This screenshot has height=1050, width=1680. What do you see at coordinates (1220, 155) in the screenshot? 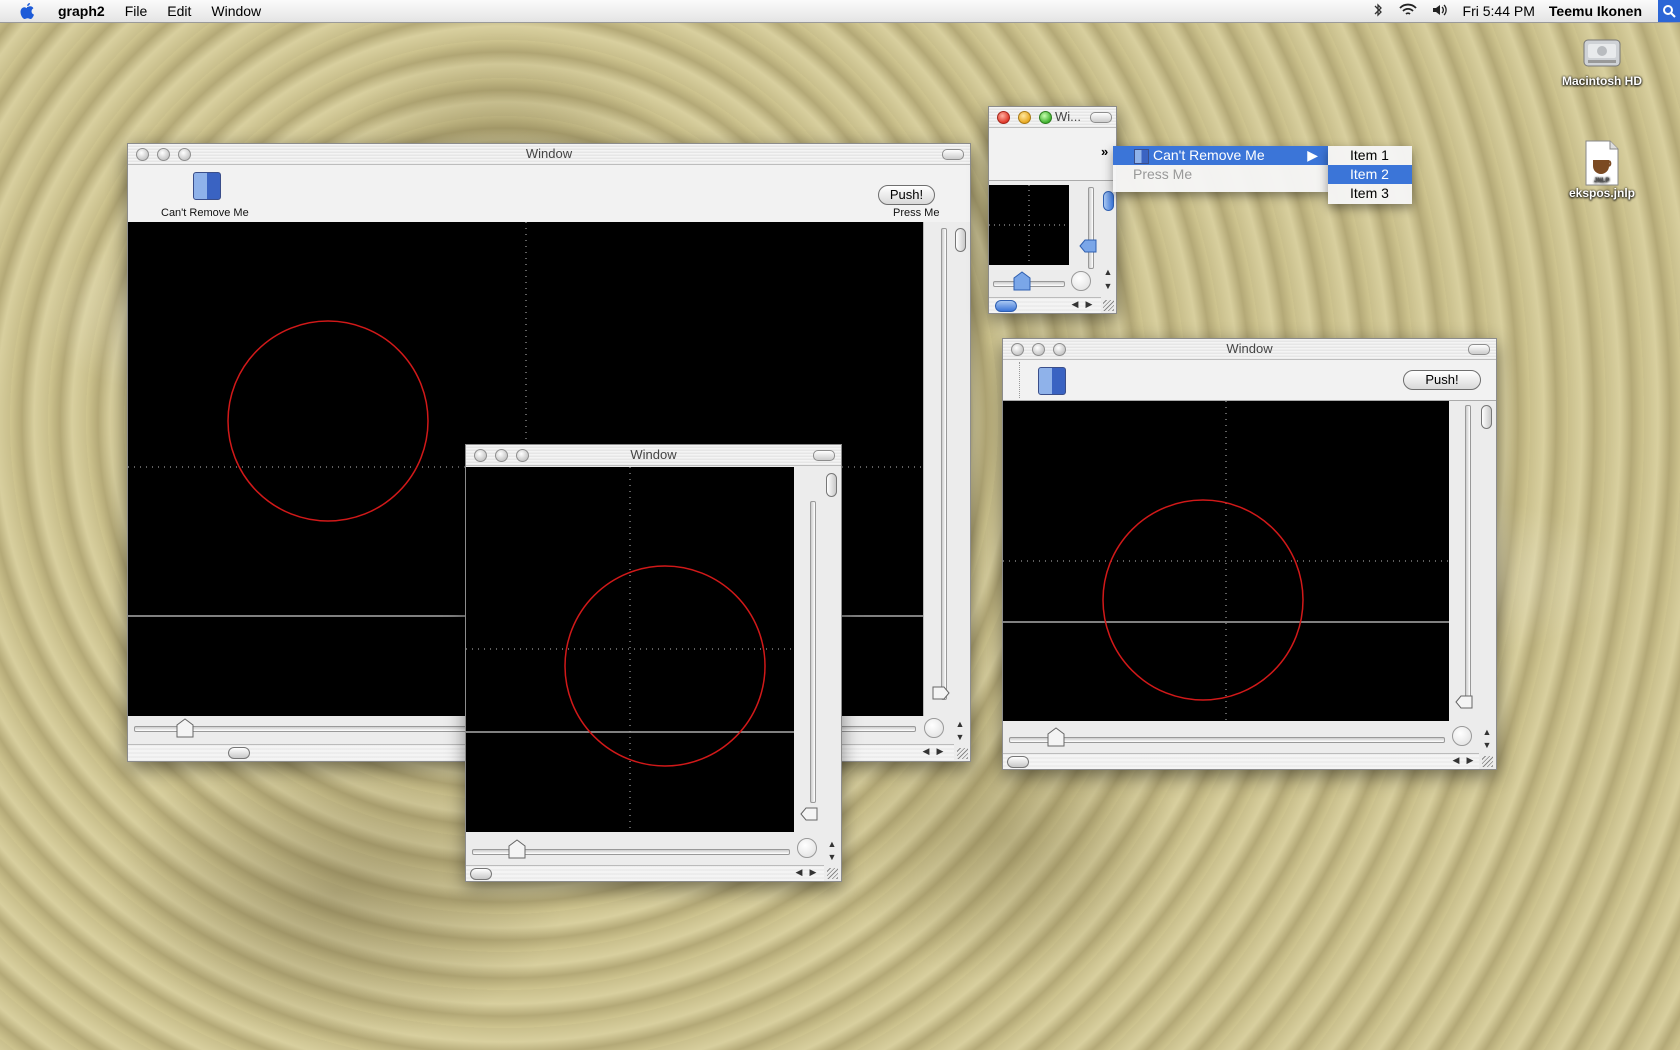
I see `menu-item-cant-remove-me: Can't Remove Me ▶` at bounding box center [1220, 155].